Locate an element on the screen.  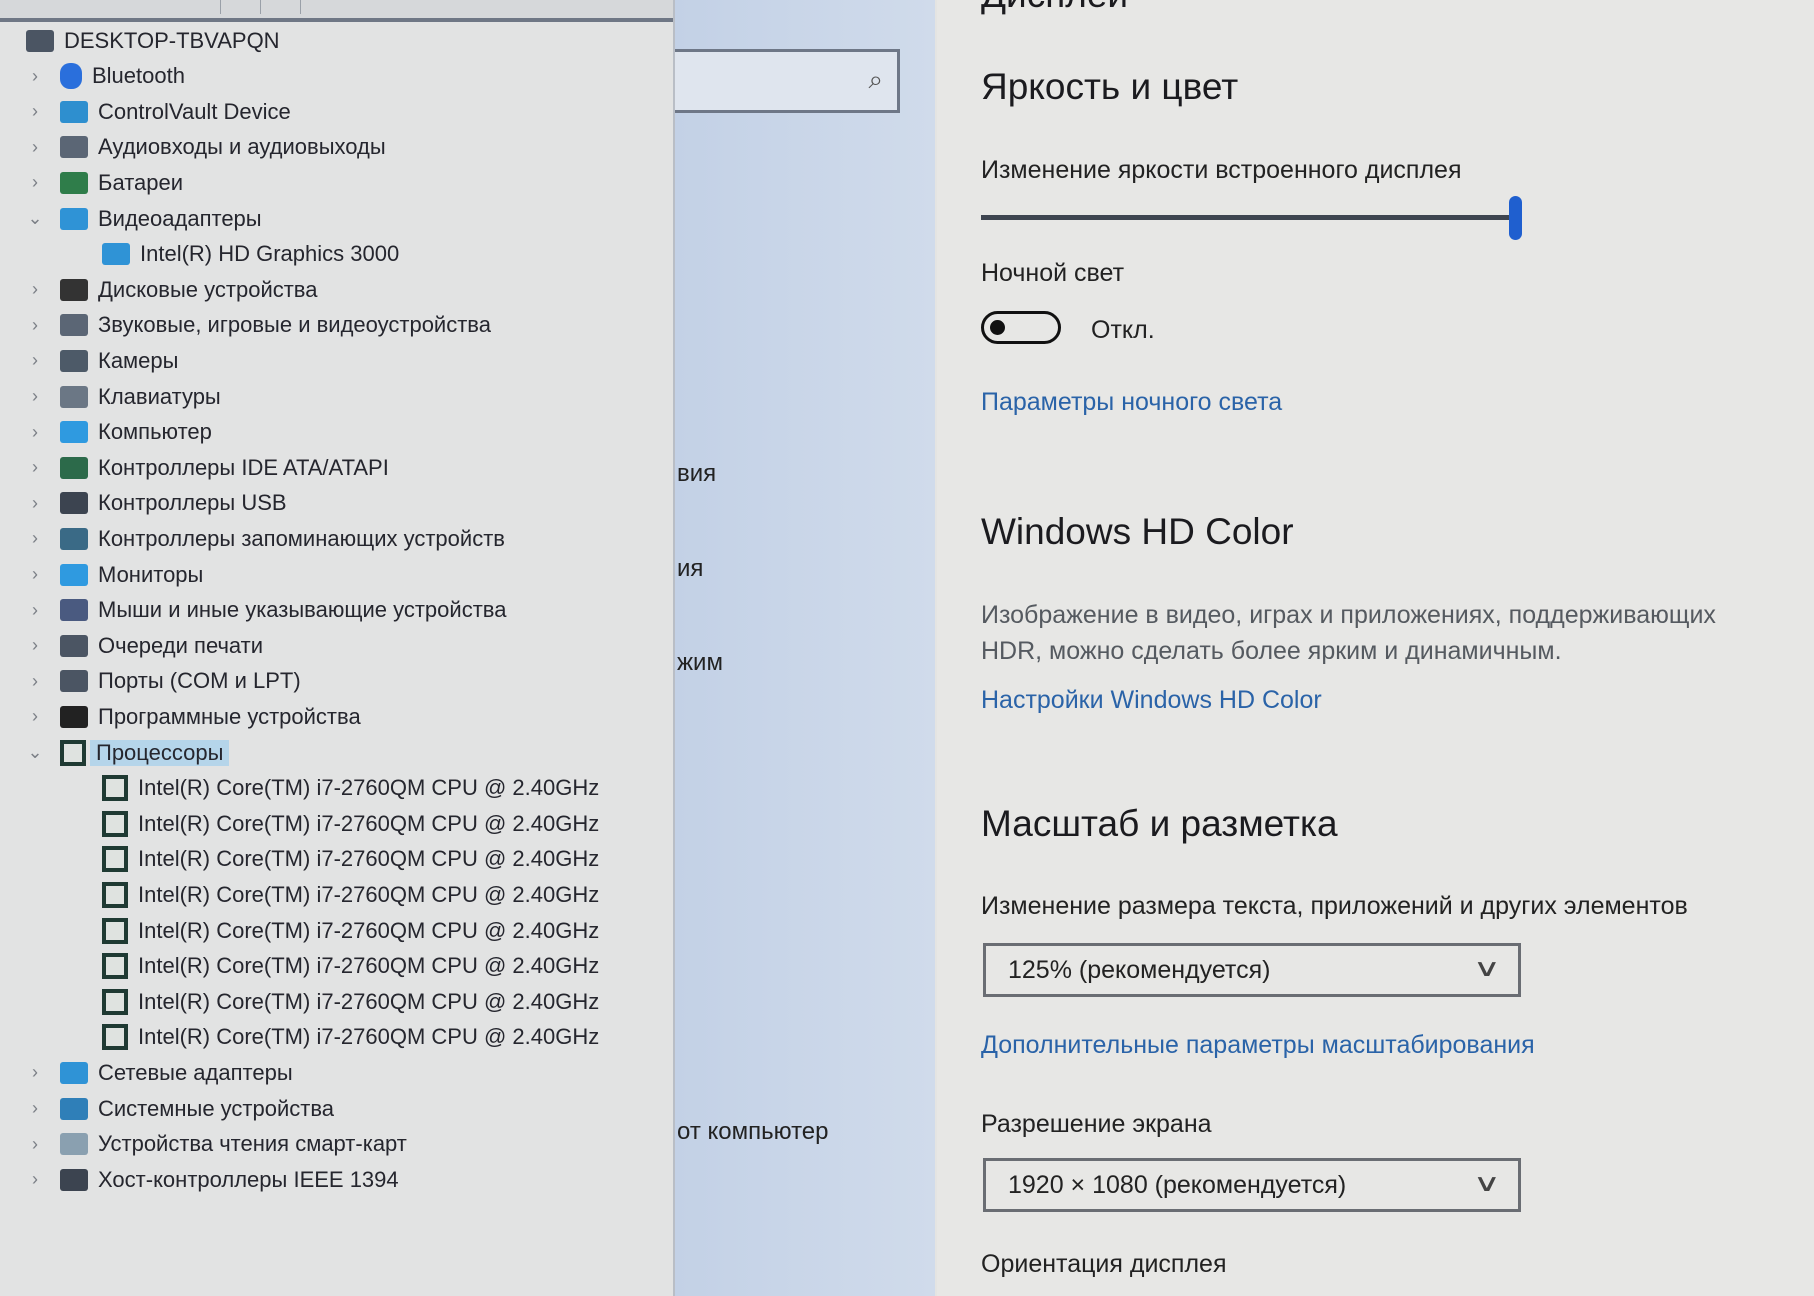
tree-device: Intel(R) HD Graphics 3000 is located at coordinates (250, 254).